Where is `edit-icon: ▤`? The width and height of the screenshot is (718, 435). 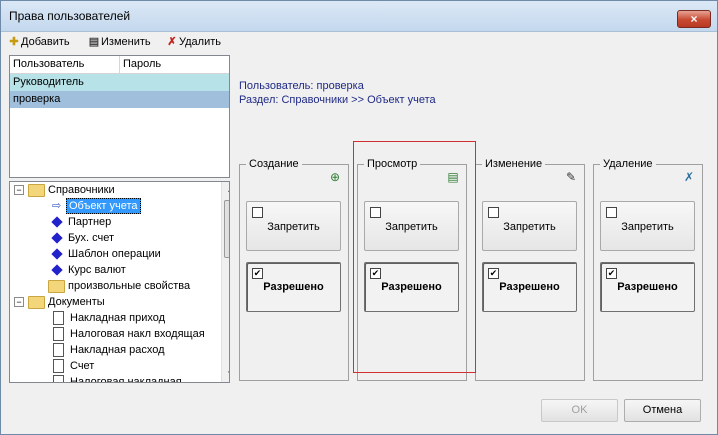
edit-icon: ▤ is located at coordinates (94, 42).